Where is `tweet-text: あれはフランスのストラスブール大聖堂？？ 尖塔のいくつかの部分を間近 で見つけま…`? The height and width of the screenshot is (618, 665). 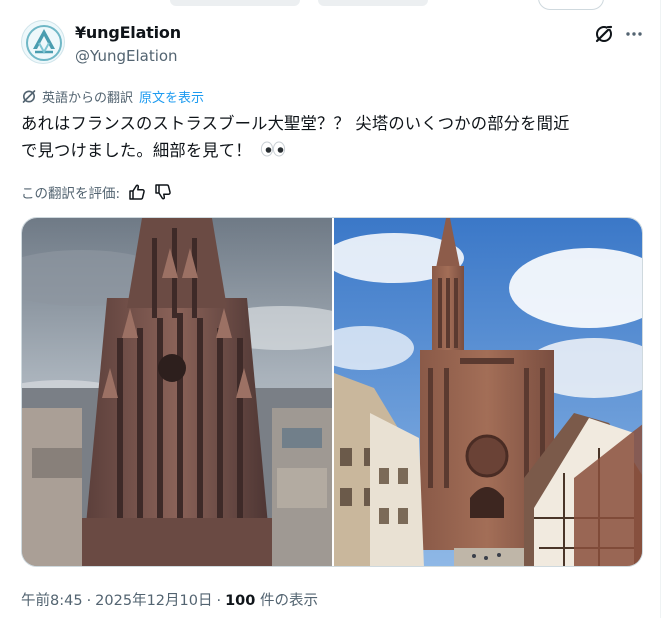 tweet-text: あれはフランスのストラスブール大聖堂？？ 尖塔のいくつかの部分を間近 で見つけま… is located at coordinates (335, 137).